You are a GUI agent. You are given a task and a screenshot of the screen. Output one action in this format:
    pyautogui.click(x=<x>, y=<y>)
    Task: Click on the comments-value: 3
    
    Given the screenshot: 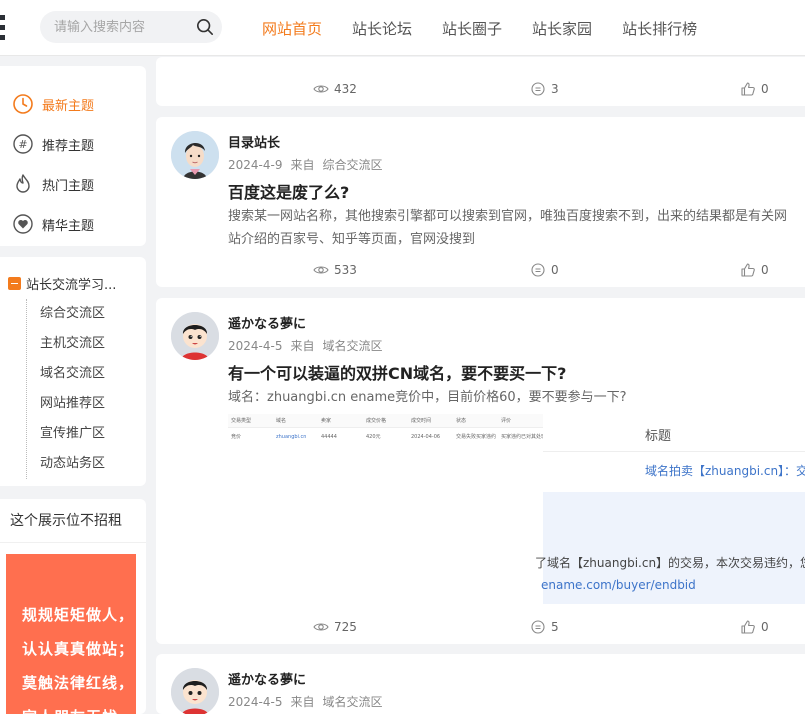 What is the action you would take?
    pyautogui.click(x=555, y=89)
    